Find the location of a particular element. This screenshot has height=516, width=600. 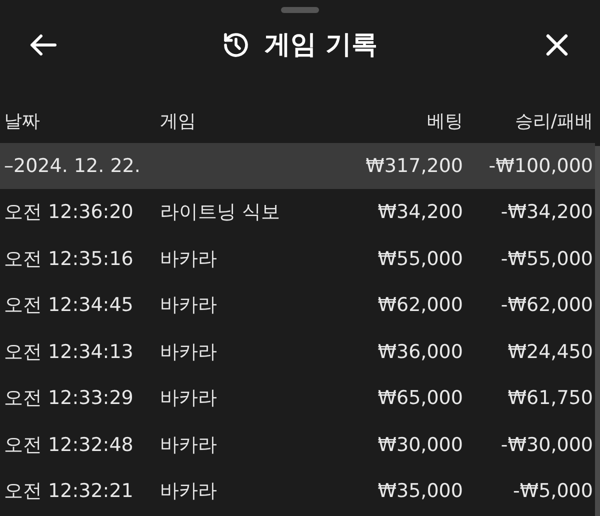

bet-cell-text: ₩55,000 is located at coordinates (419, 259).